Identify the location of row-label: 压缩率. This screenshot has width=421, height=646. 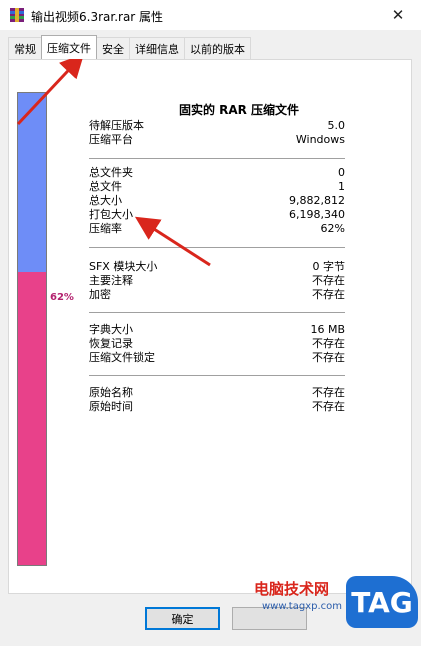
(105, 228).